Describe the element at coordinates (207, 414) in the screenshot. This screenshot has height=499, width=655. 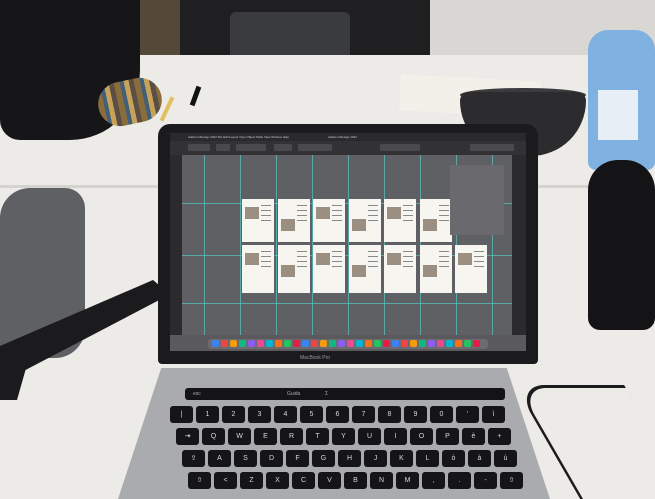
I see `keyboard-key: 1` at that location.